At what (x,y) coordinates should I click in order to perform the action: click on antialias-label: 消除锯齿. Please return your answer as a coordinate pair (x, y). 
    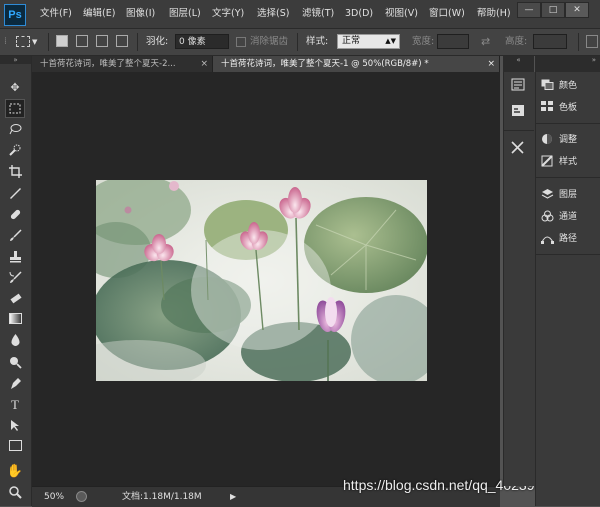
    Looking at the image, I should click on (269, 41).